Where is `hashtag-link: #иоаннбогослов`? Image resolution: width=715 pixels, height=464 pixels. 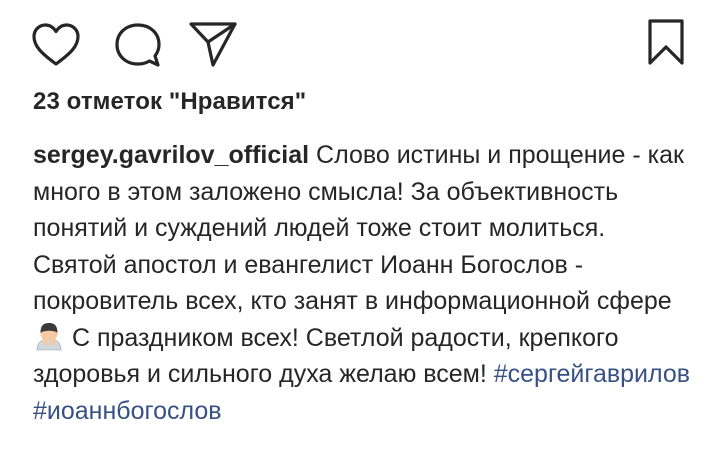
hashtag-link: #иоаннбогослов is located at coordinates (127, 411).